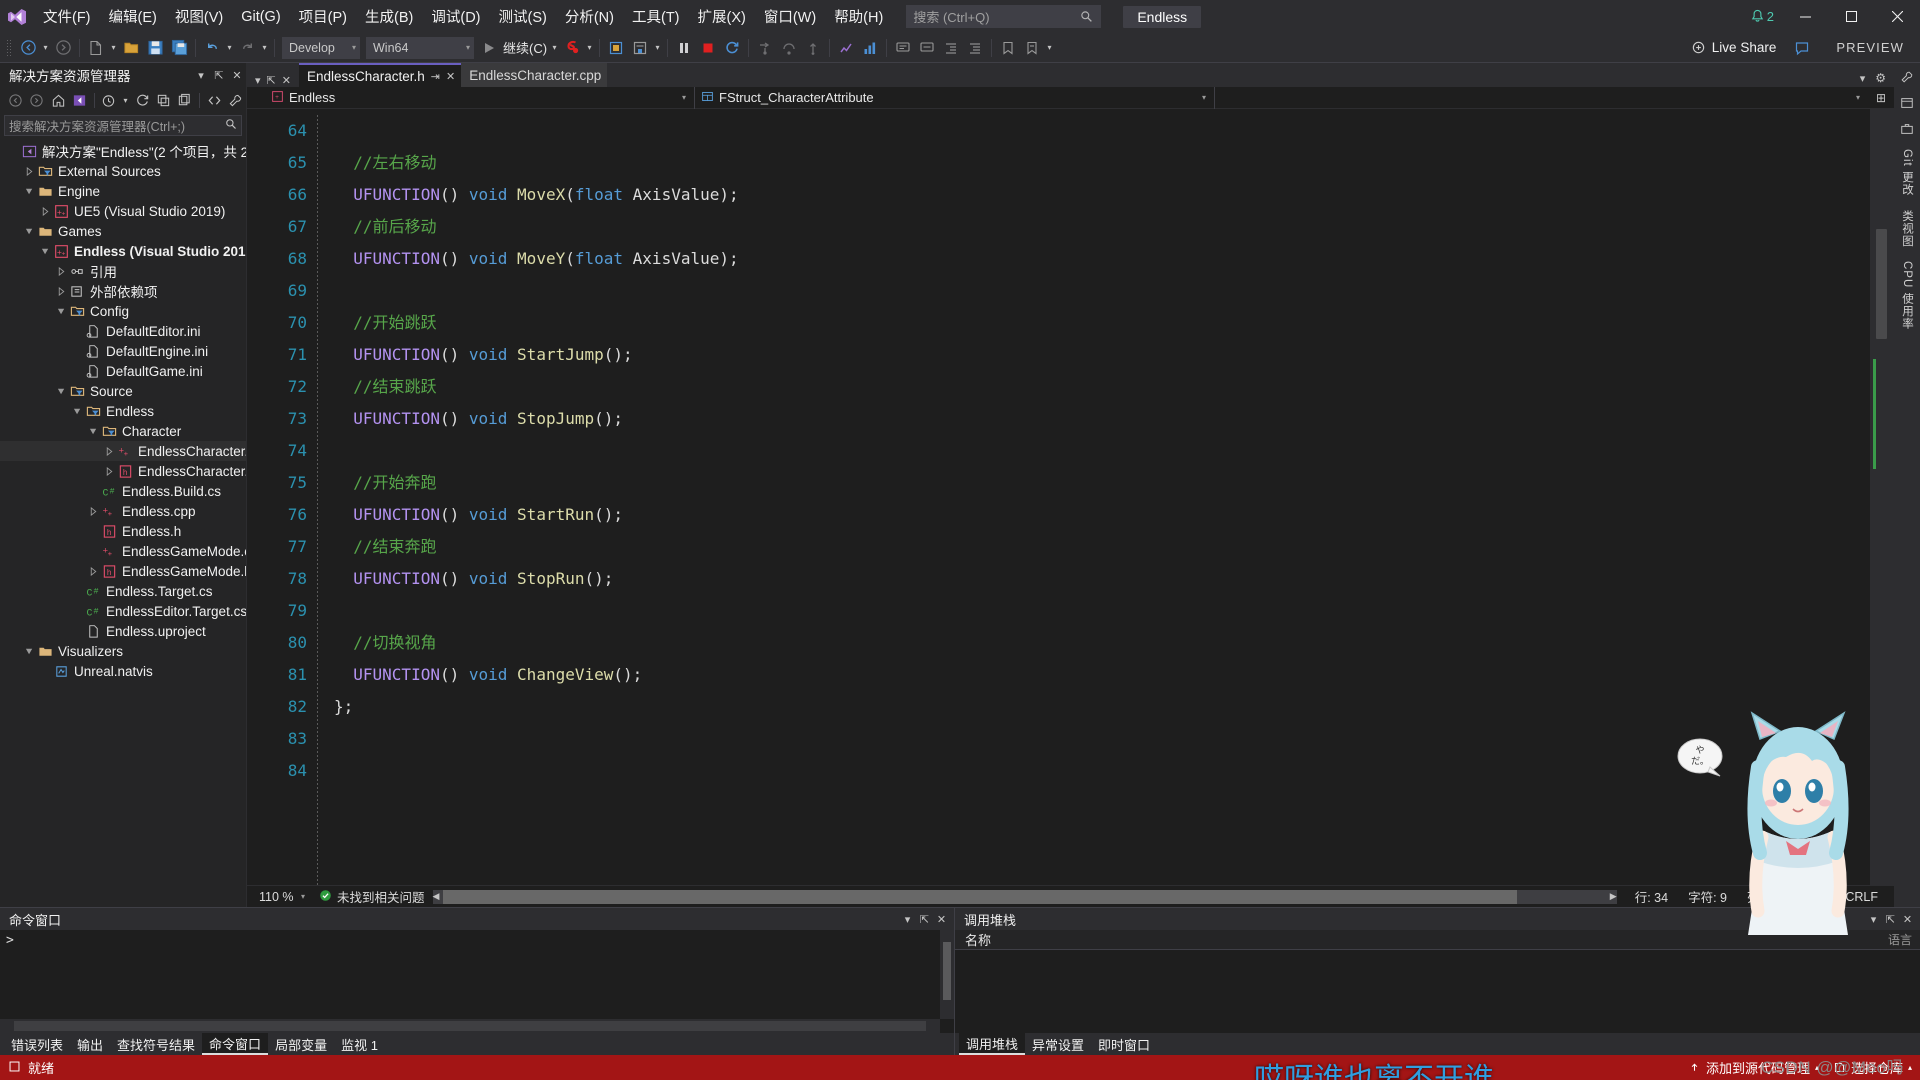 This screenshot has width=1920, height=1080. Describe the element at coordinates (123, 211) in the screenshot. I see `tree-item-ue5-visual-studio-2019: + + UE5 (Visual Studio 2019)` at that location.